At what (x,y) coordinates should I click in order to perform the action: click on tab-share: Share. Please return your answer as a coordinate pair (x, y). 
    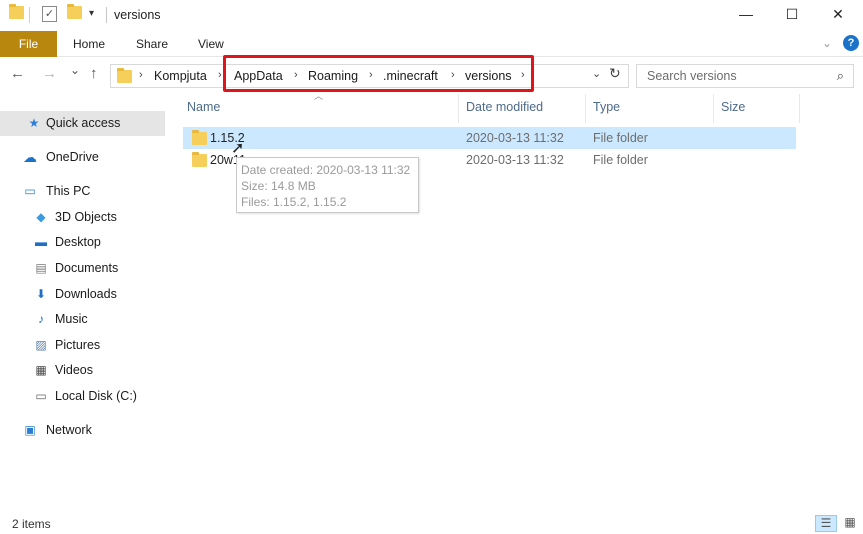
    Looking at the image, I should click on (152, 44).